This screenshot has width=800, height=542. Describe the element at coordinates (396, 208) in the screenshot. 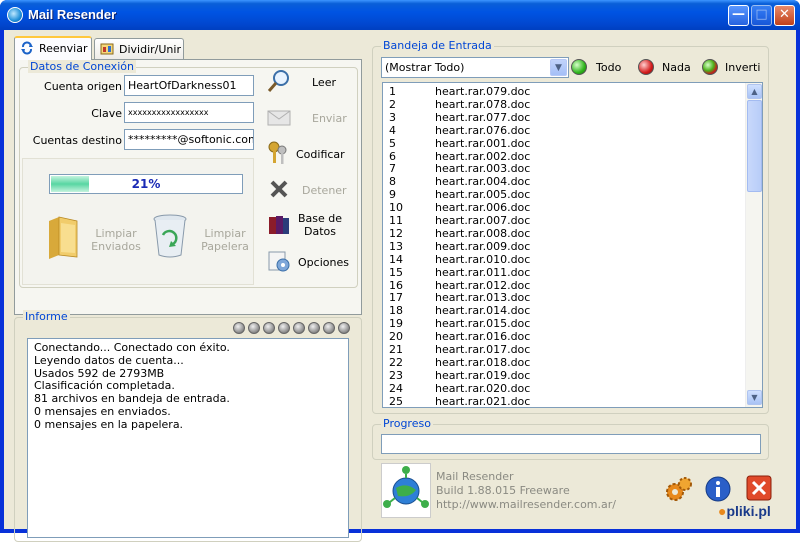

I see `inbox-row-number: 10` at that location.